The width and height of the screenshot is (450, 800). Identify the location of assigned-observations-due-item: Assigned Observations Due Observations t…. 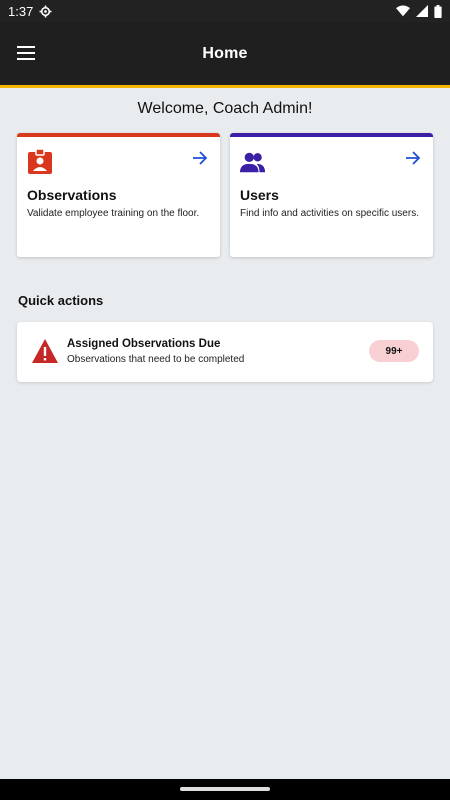
(225, 352).